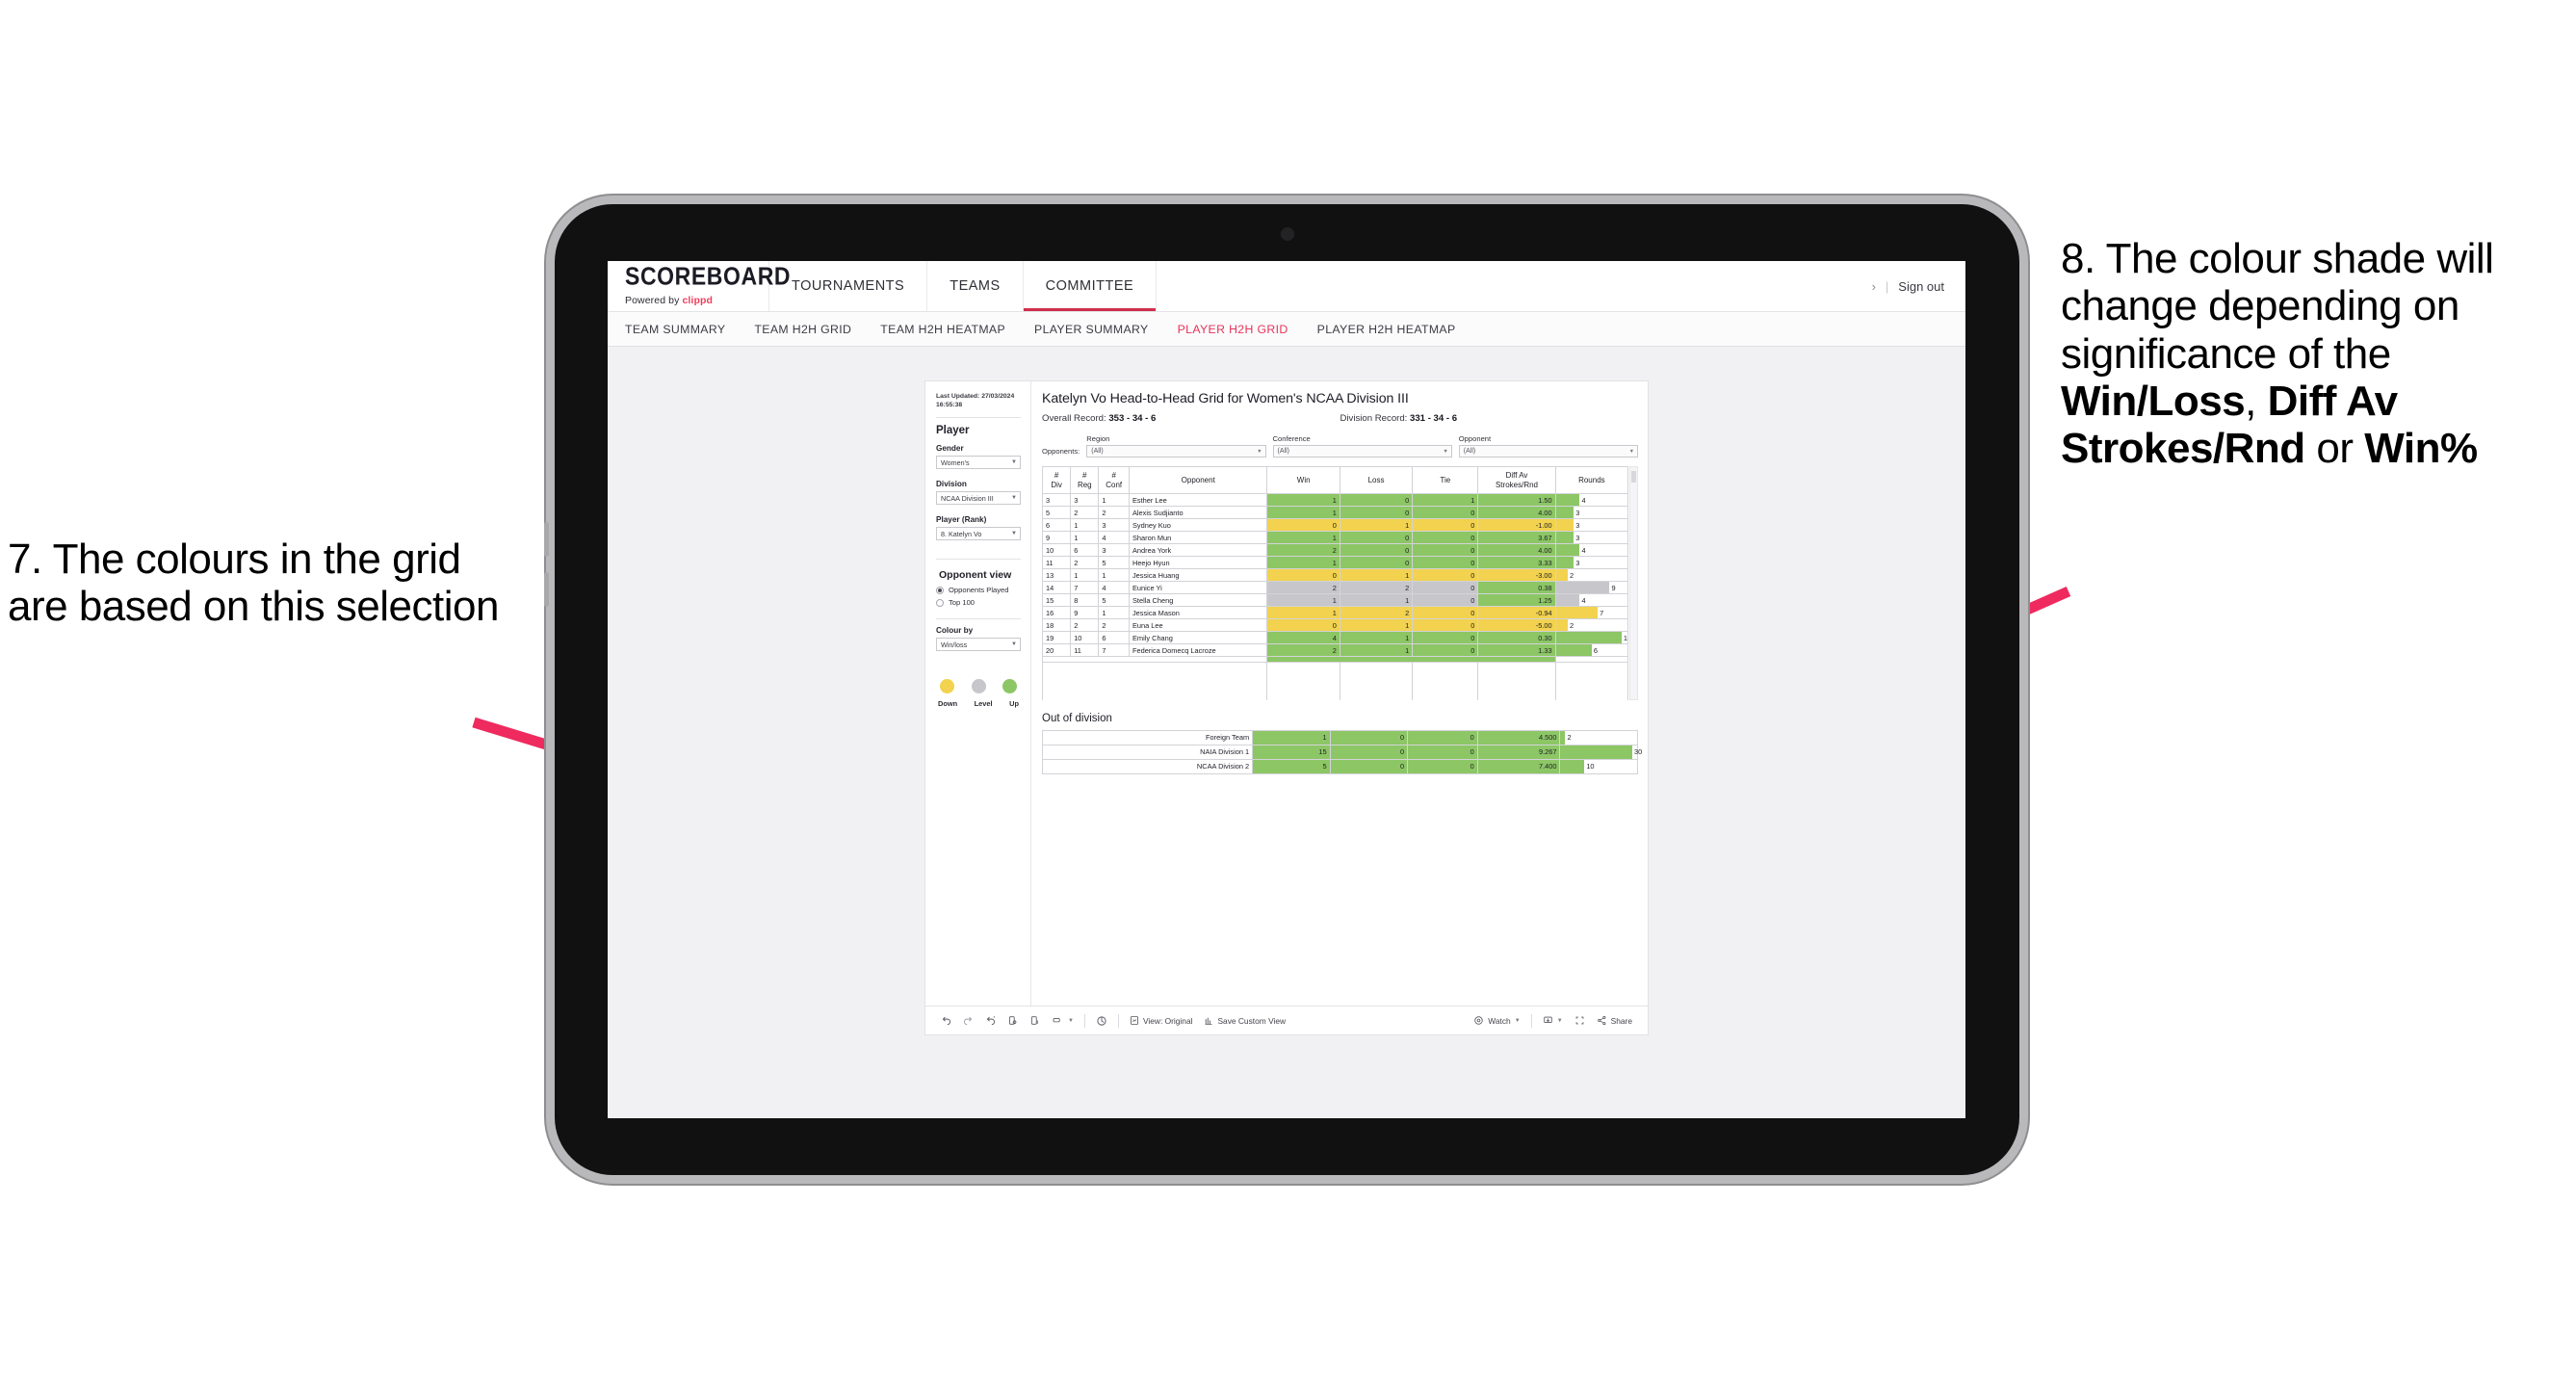 The image size is (2576, 1386). What do you see at coordinates (1921, 286) in the screenshot?
I see `signout-button: Sign out` at bounding box center [1921, 286].